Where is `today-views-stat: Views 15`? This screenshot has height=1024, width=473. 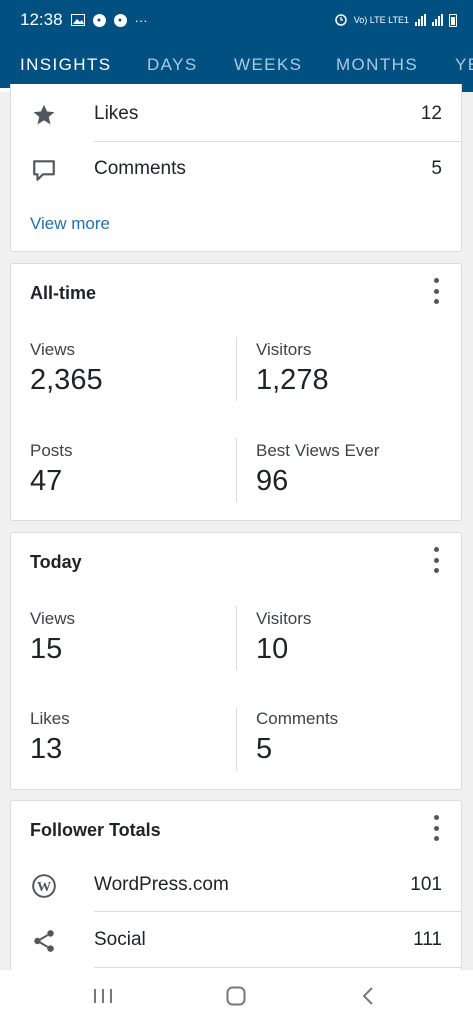 today-views-stat: Views 15 is located at coordinates (52, 637).